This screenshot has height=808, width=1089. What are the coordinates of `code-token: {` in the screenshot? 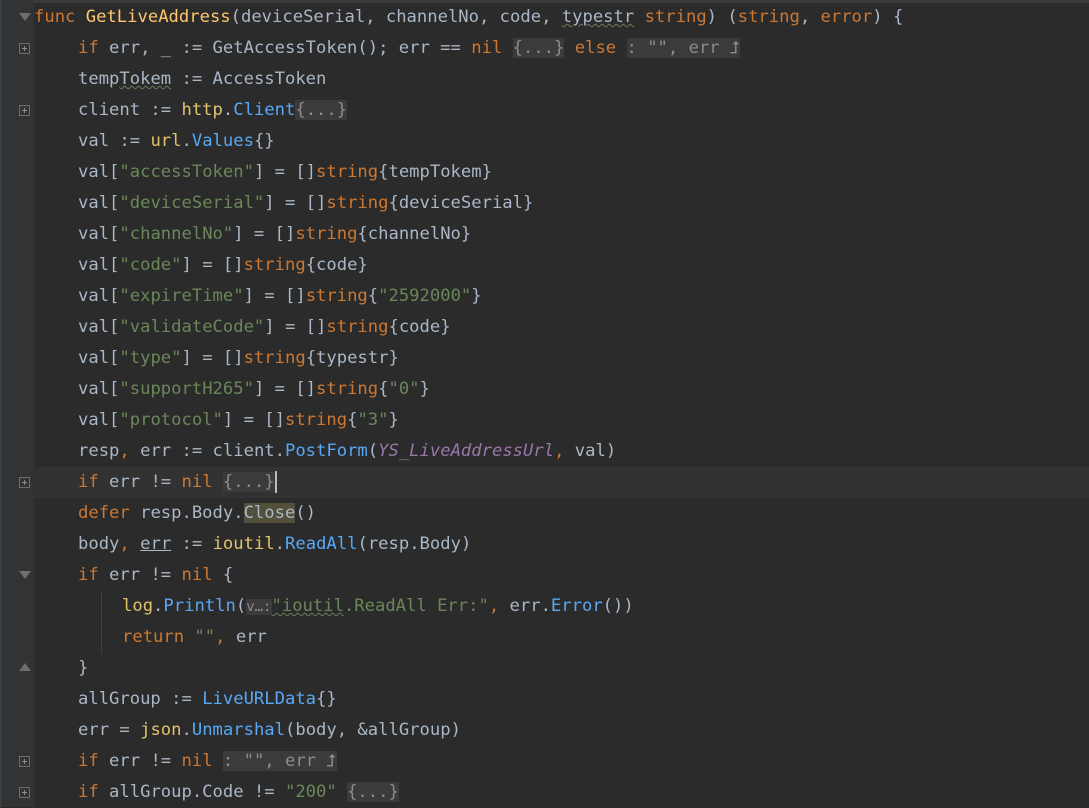 It's located at (352, 420).